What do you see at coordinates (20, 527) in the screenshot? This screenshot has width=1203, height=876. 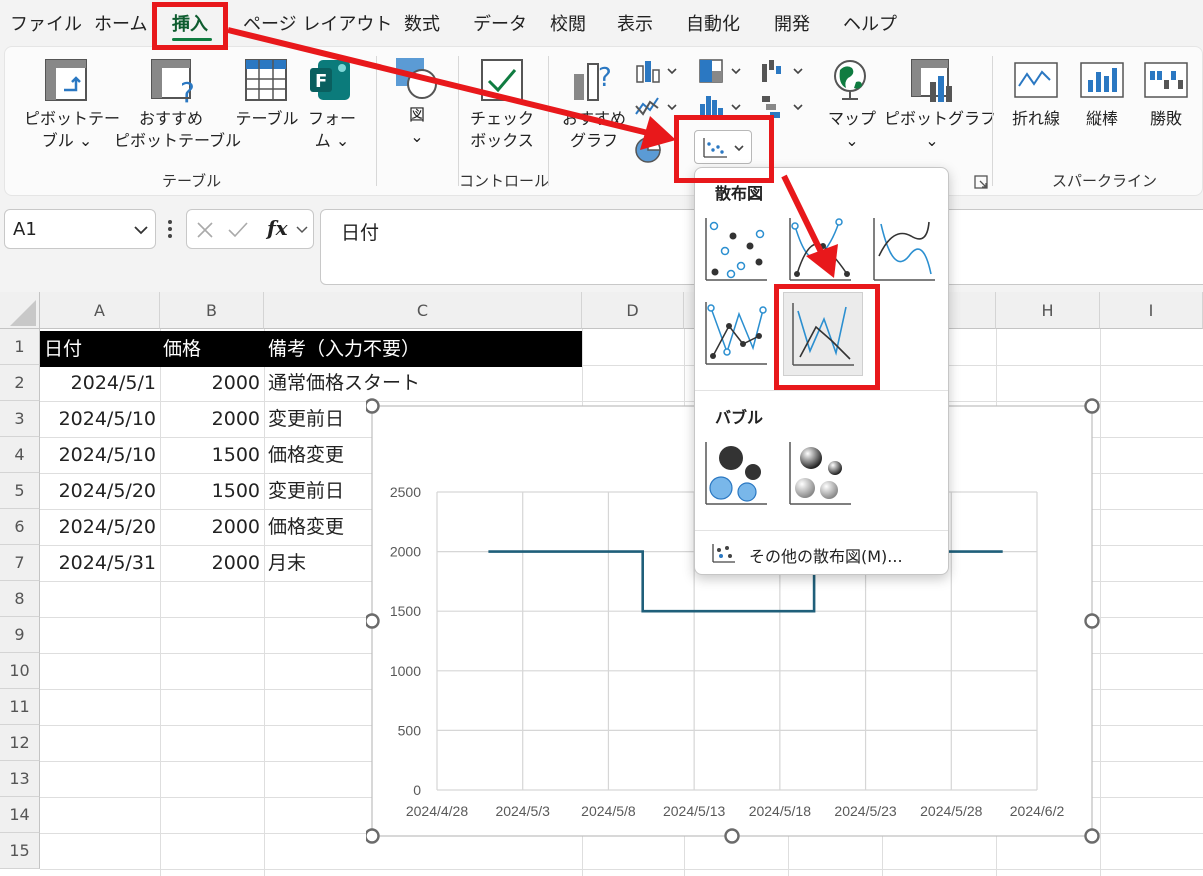 I see `row-header-6: 6` at bounding box center [20, 527].